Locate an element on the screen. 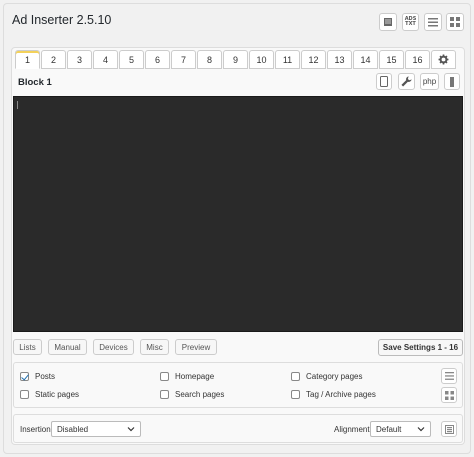 This screenshot has height=457, width=474. tab-7: 7 is located at coordinates (183, 59).